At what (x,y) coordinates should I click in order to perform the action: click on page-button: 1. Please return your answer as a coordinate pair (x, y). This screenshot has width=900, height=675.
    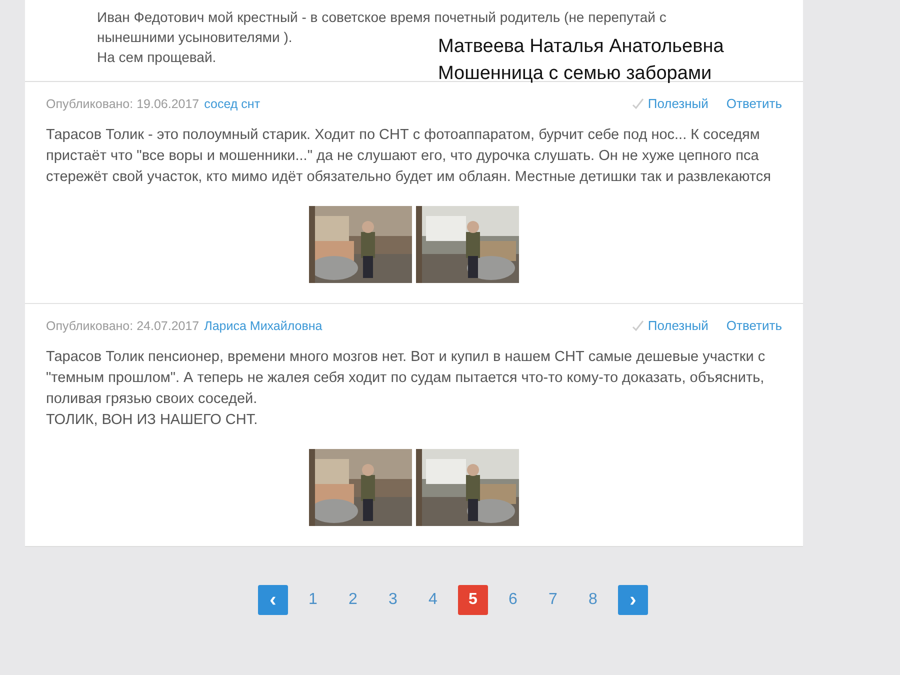
    Looking at the image, I should click on (313, 600).